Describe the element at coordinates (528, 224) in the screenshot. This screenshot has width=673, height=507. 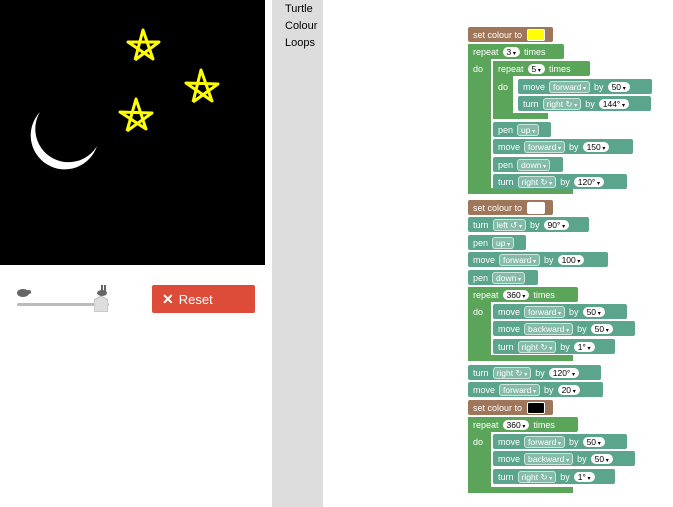
I see `turn-block: turn left ↺ by 90°` at that location.